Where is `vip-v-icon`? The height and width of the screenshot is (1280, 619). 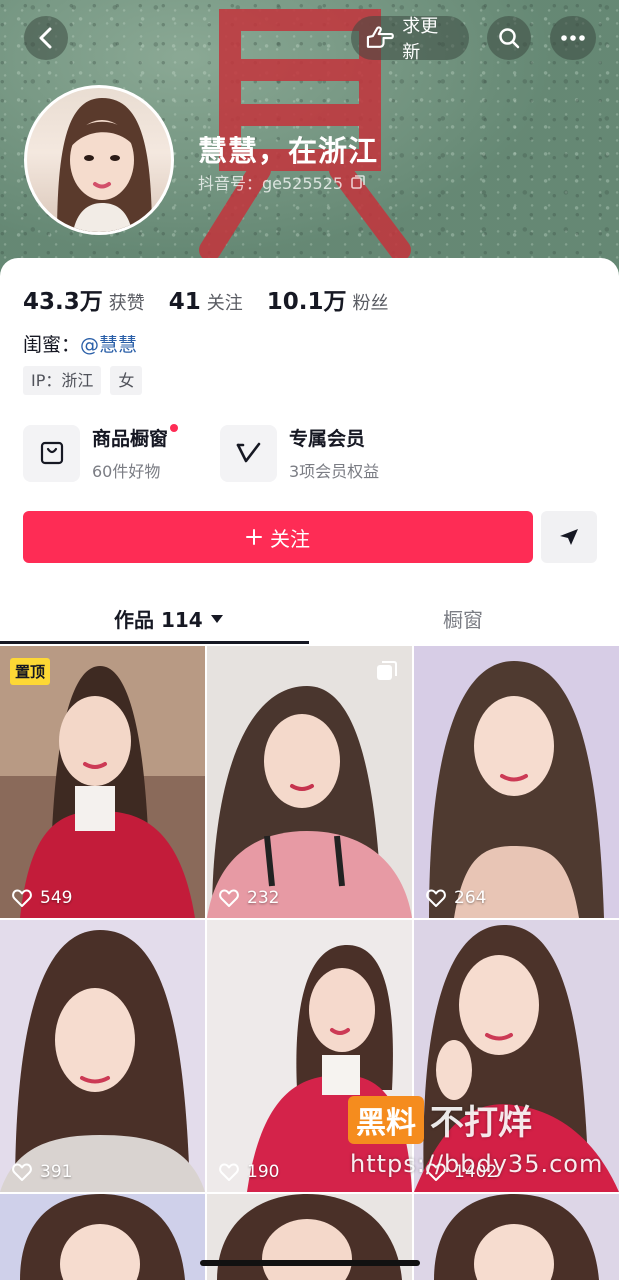
vip-v-icon is located at coordinates (248, 452).